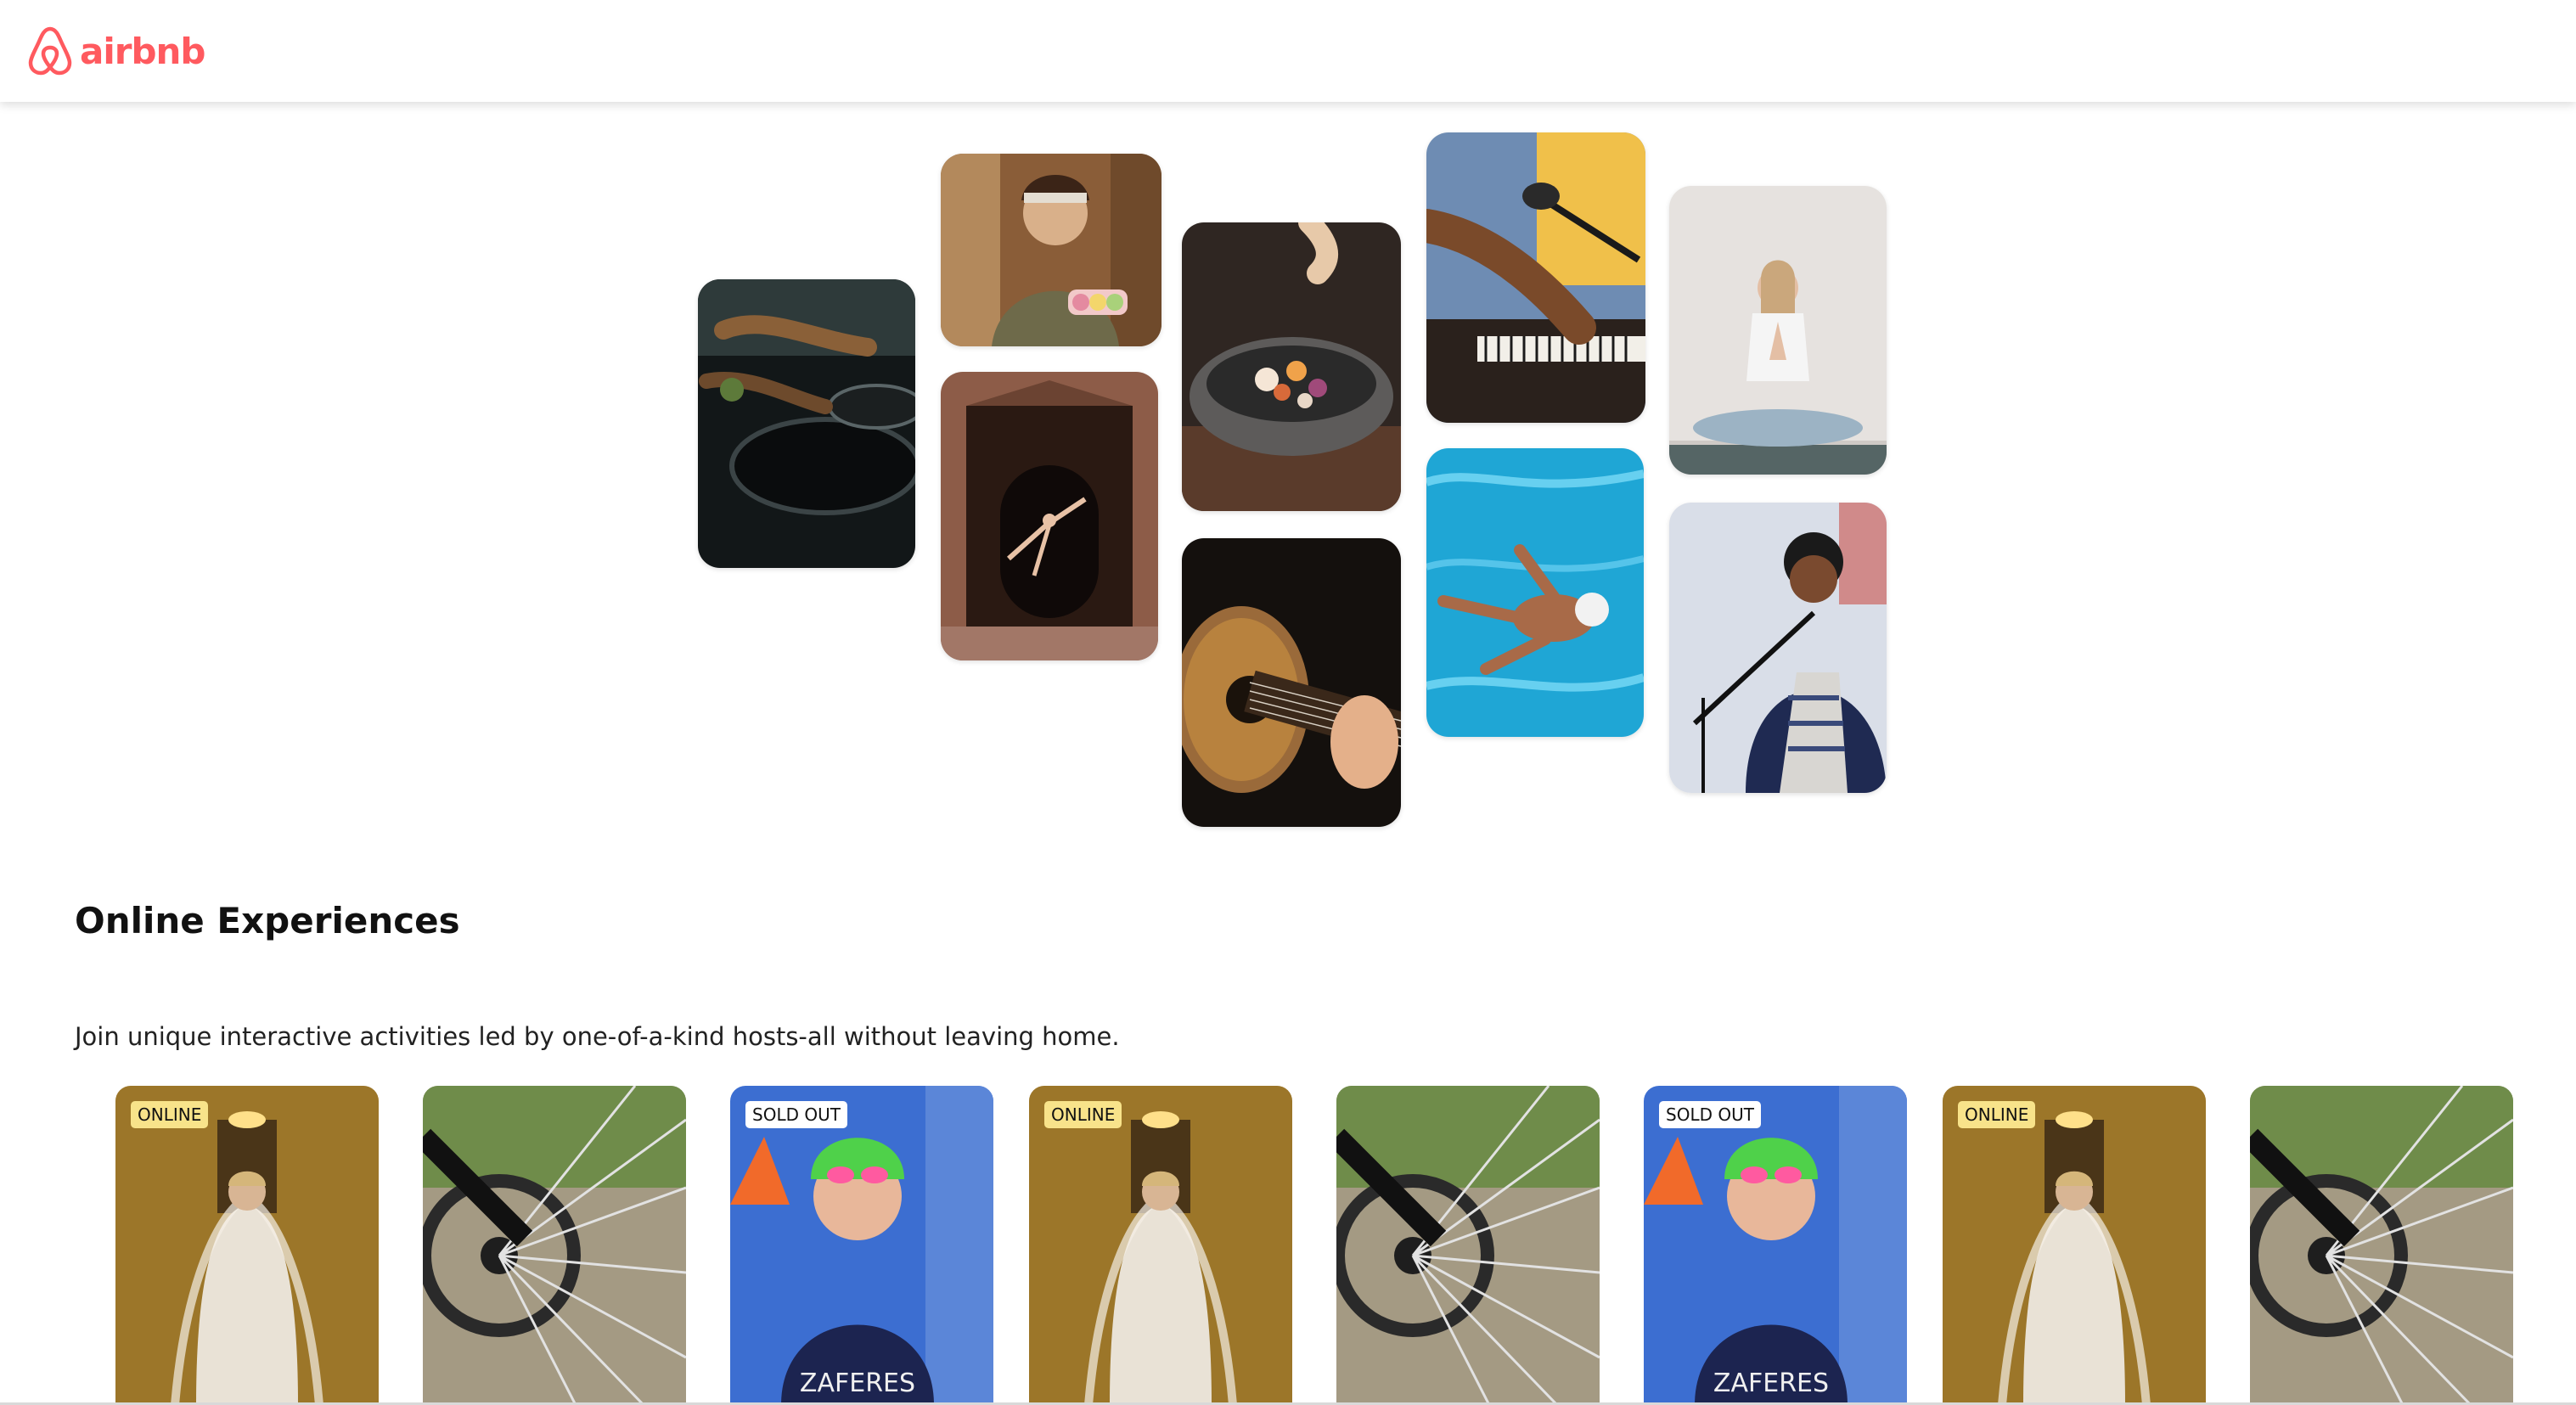 The width and height of the screenshot is (2576, 1405). What do you see at coordinates (1291, 683) in the screenshot?
I see `hero-photo-guitar` at bounding box center [1291, 683].